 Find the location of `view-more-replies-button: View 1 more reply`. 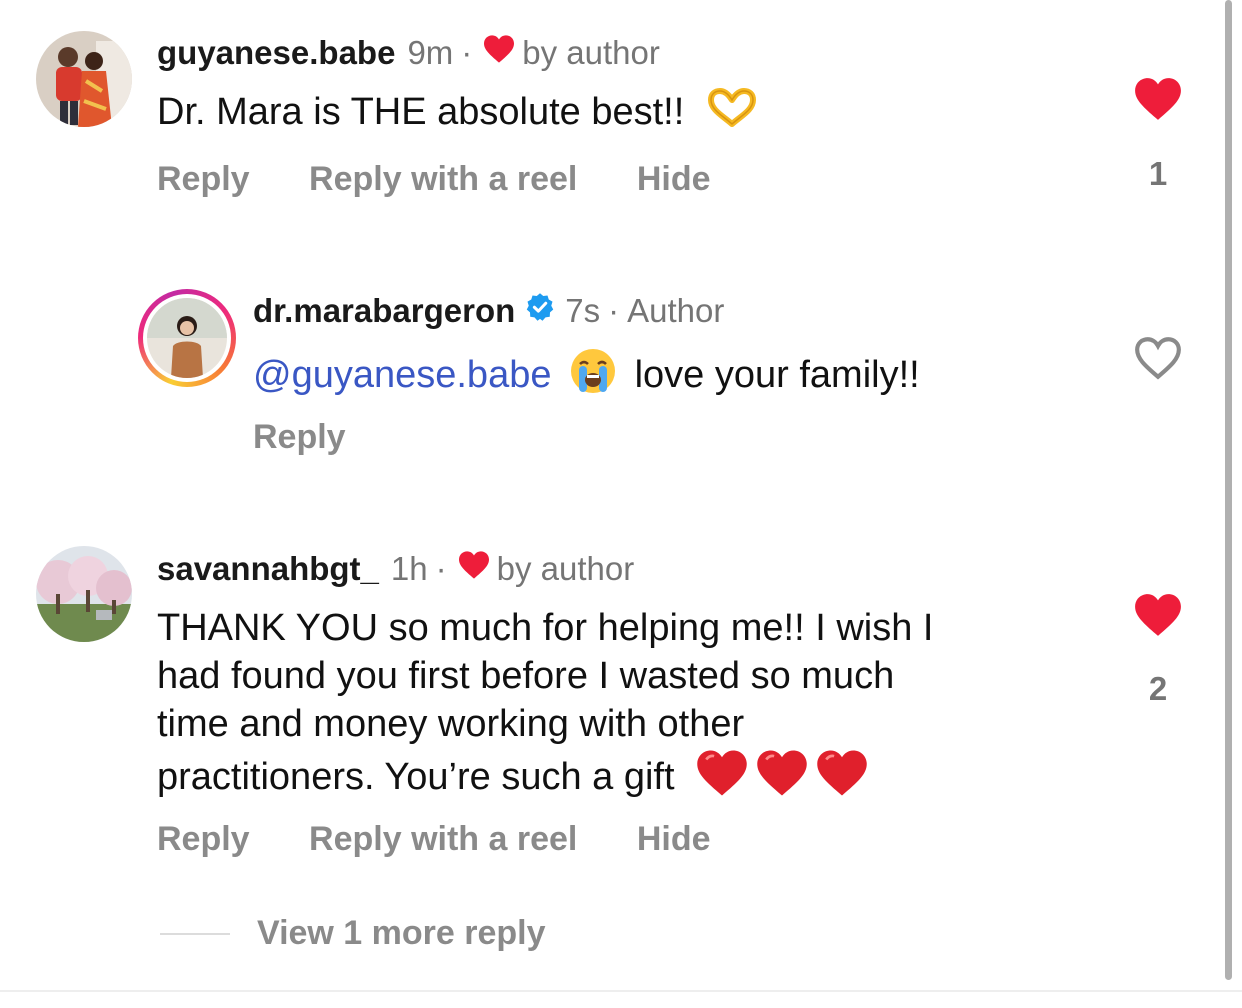

view-more-replies-button: View 1 more reply is located at coordinates (401, 933).